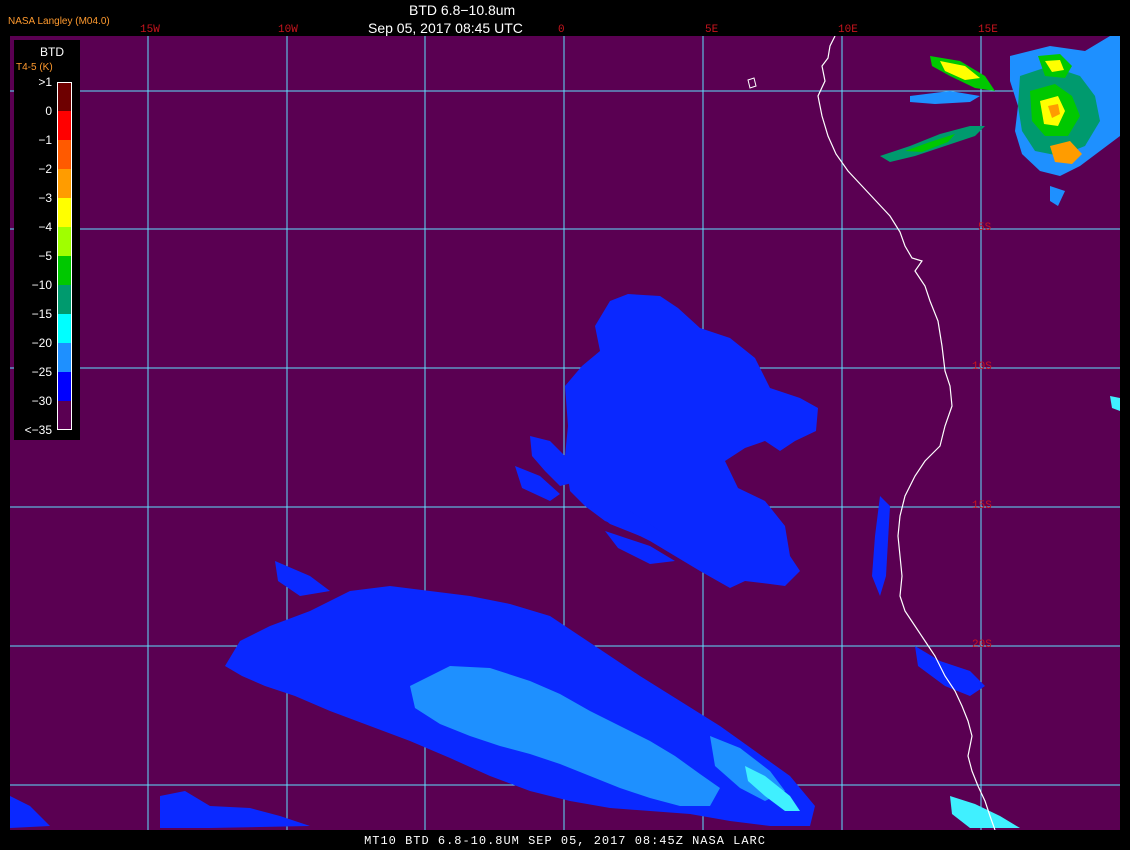 The height and width of the screenshot is (850, 1130). What do you see at coordinates (38, 430) in the screenshot?
I see `legend-tick-label: <−35` at bounding box center [38, 430].